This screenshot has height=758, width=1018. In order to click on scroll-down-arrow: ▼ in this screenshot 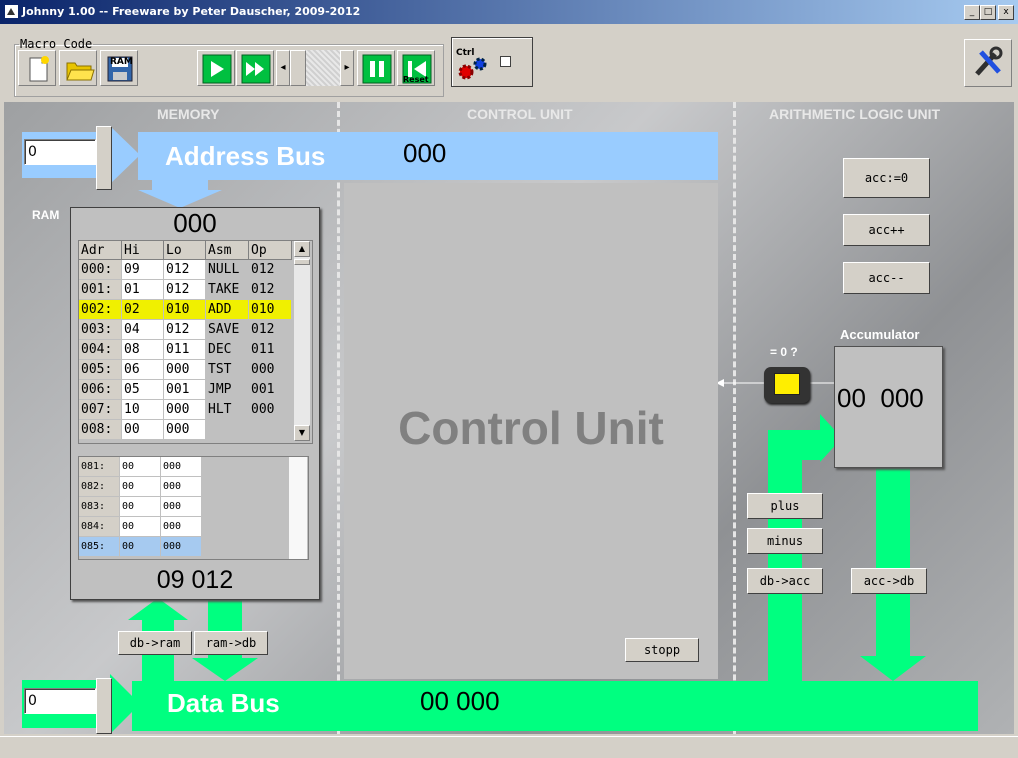, I will do `click(302, 433)`.